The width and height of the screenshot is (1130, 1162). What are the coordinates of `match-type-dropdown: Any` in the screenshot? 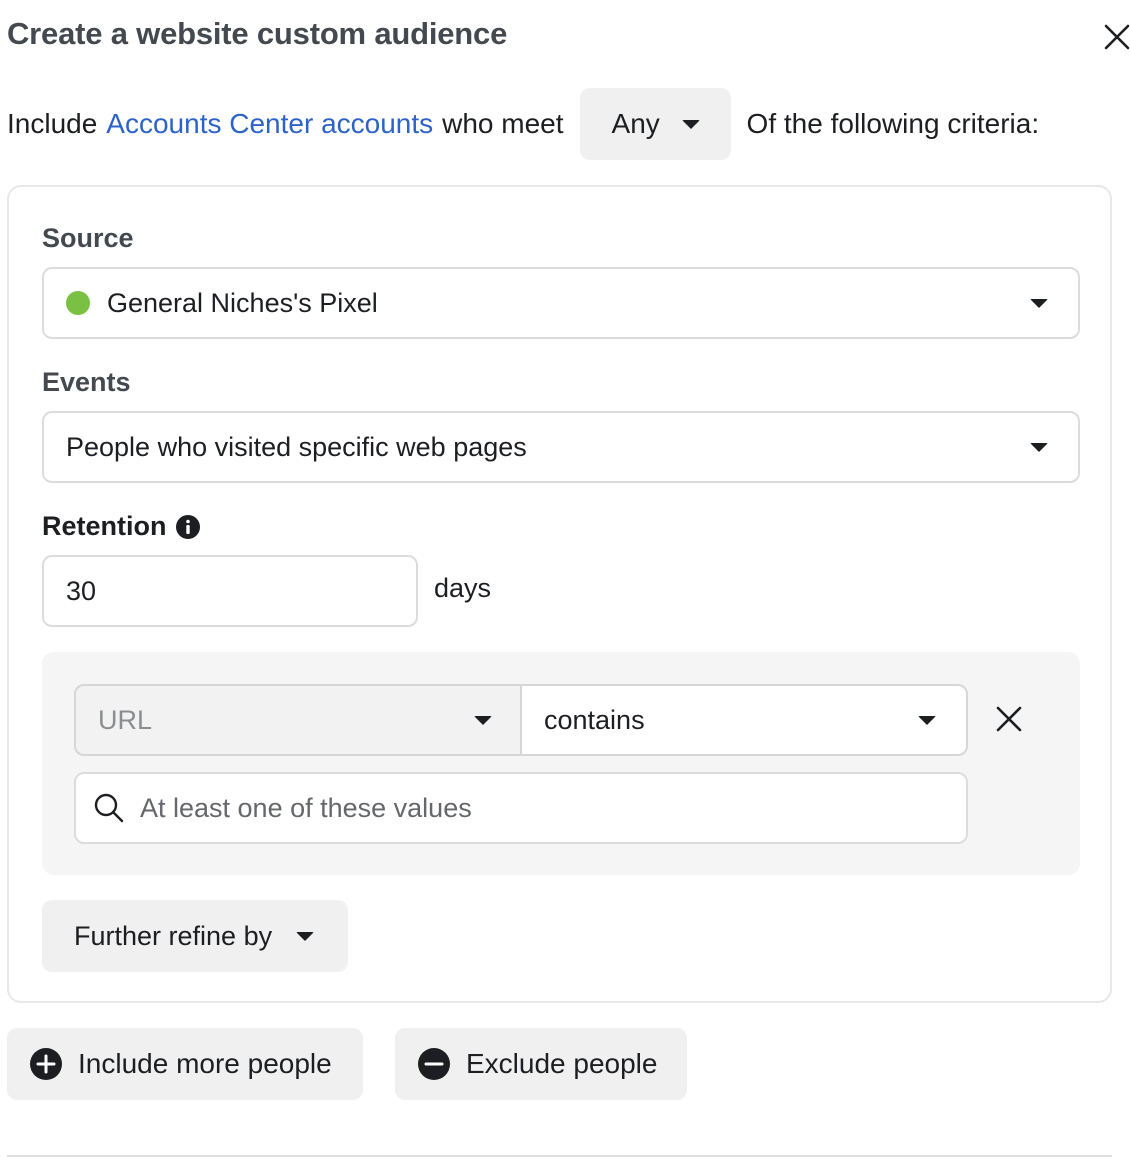 It's located at (655, 124).